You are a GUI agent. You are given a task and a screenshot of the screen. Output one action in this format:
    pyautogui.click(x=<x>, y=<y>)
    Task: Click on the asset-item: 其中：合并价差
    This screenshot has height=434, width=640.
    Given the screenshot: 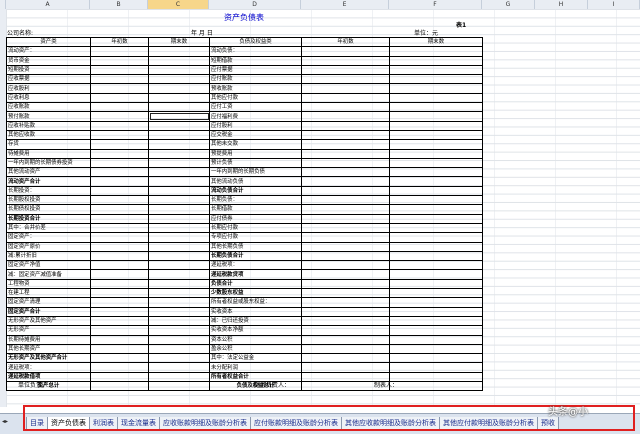 What is the action you would take?
    pyautogui.click(x=48, y=228)
    